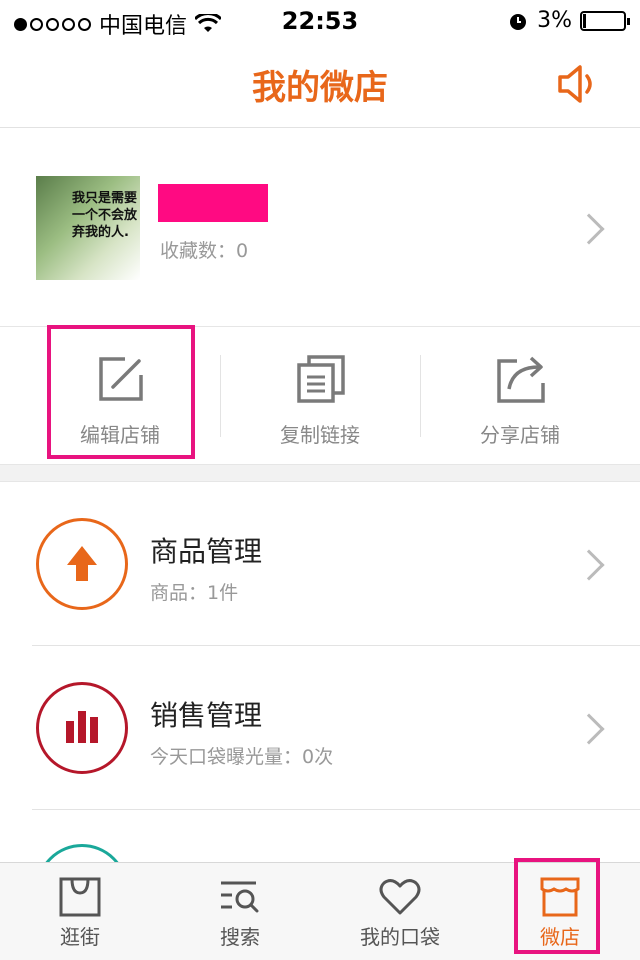  I want to click on alarm-icon, so click(518, 21).